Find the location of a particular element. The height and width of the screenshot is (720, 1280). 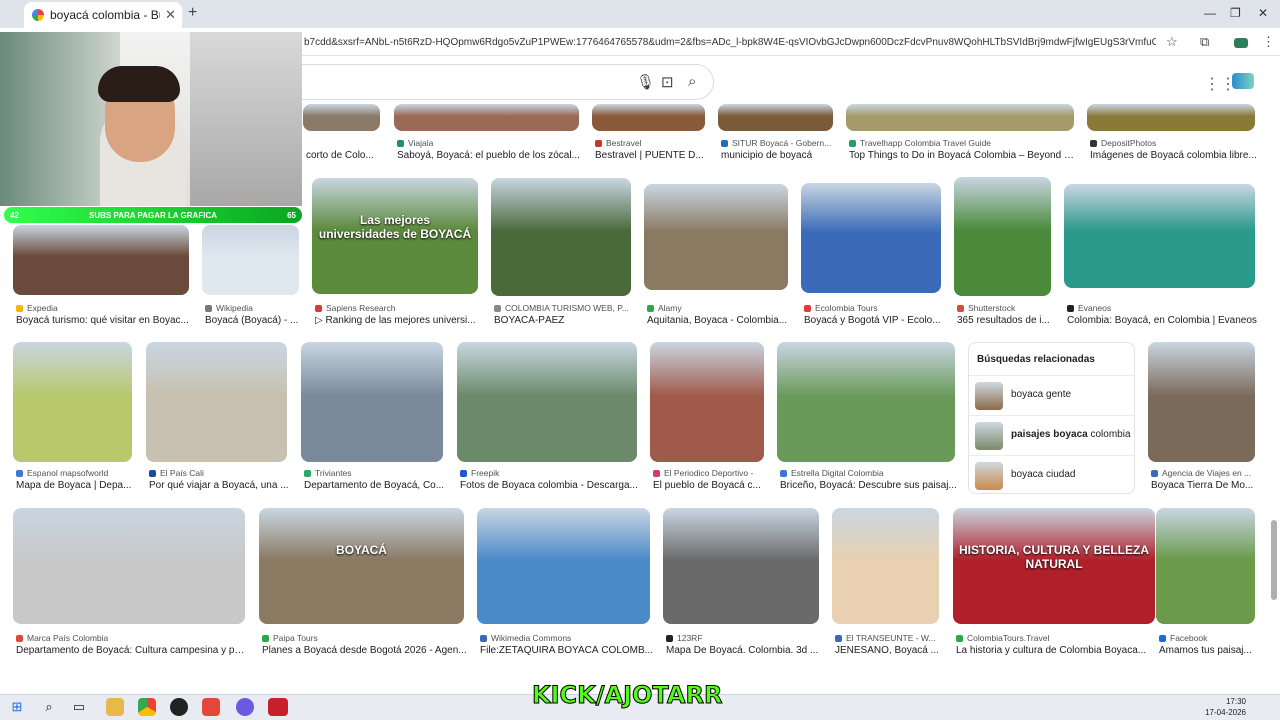

result-source: Facebook is located at coordinates (1208, 638).